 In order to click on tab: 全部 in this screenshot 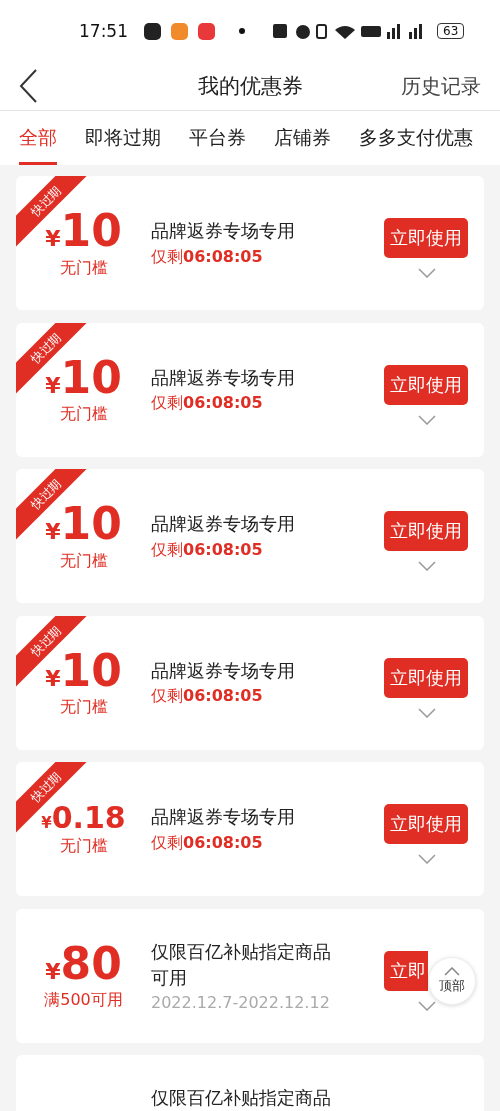, I will do `click(38, 138)`.